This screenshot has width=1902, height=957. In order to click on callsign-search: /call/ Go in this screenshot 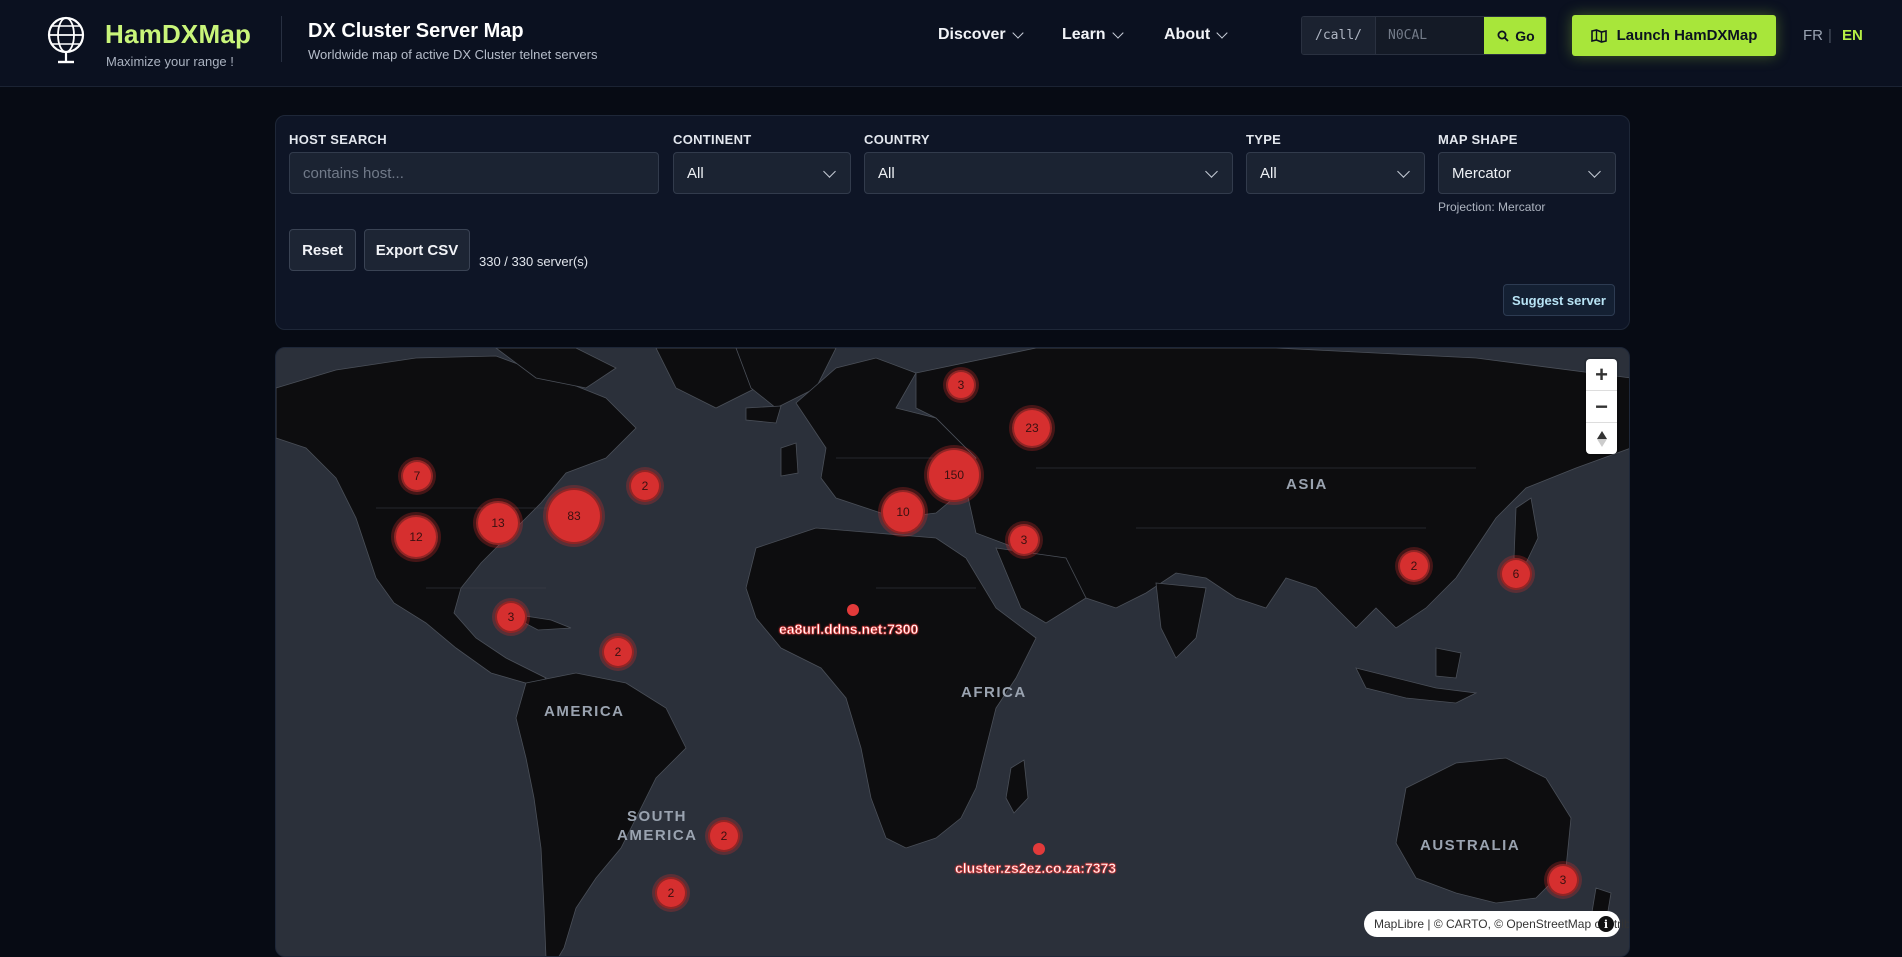, I will do `click(1424, 35)`.